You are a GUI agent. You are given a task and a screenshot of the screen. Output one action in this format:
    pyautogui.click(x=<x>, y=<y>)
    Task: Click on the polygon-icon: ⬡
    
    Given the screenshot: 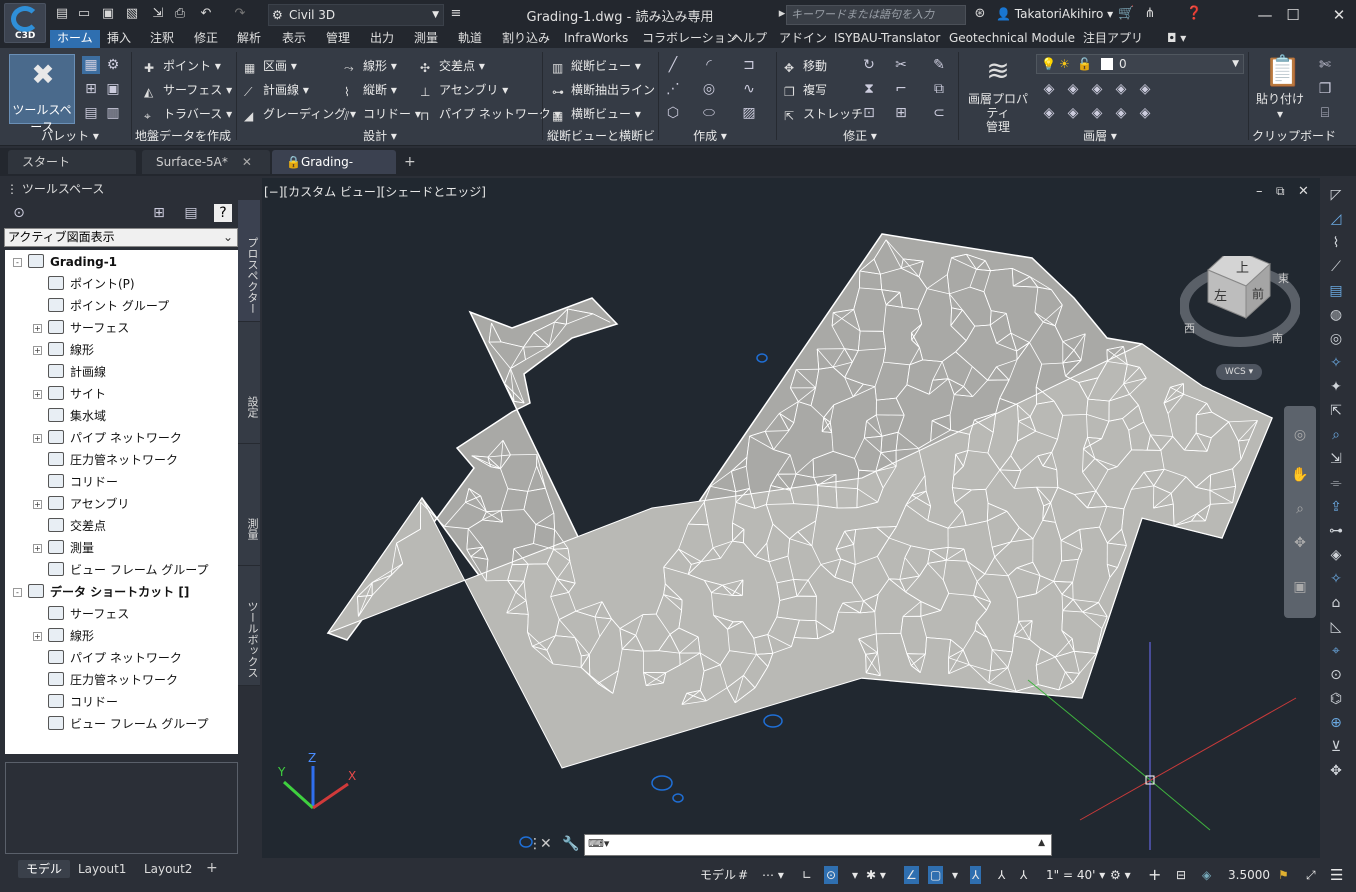 What is the action you would take?
    pyautogui.click(x=673, y=113)
    